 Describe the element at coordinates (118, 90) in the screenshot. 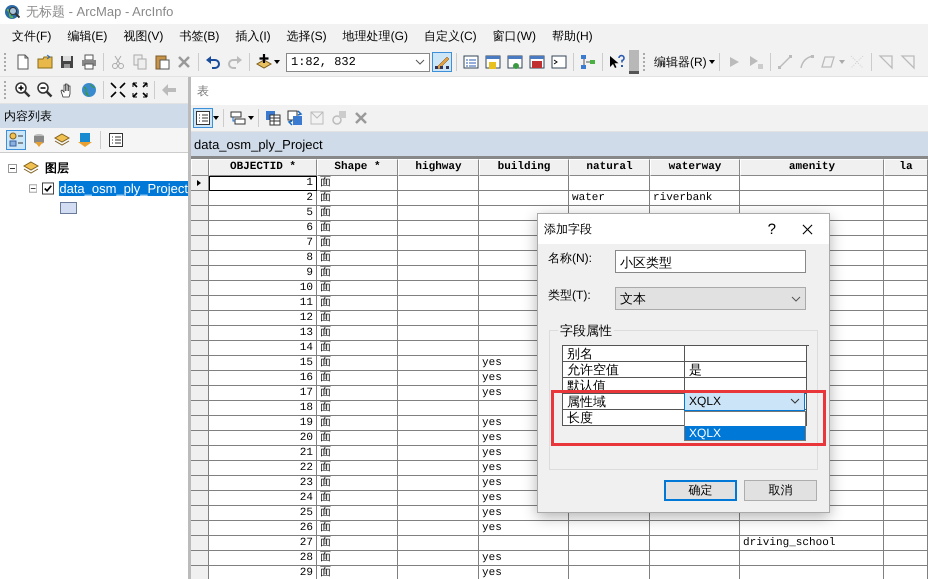

I see `arrows-inward-icon` at that location.